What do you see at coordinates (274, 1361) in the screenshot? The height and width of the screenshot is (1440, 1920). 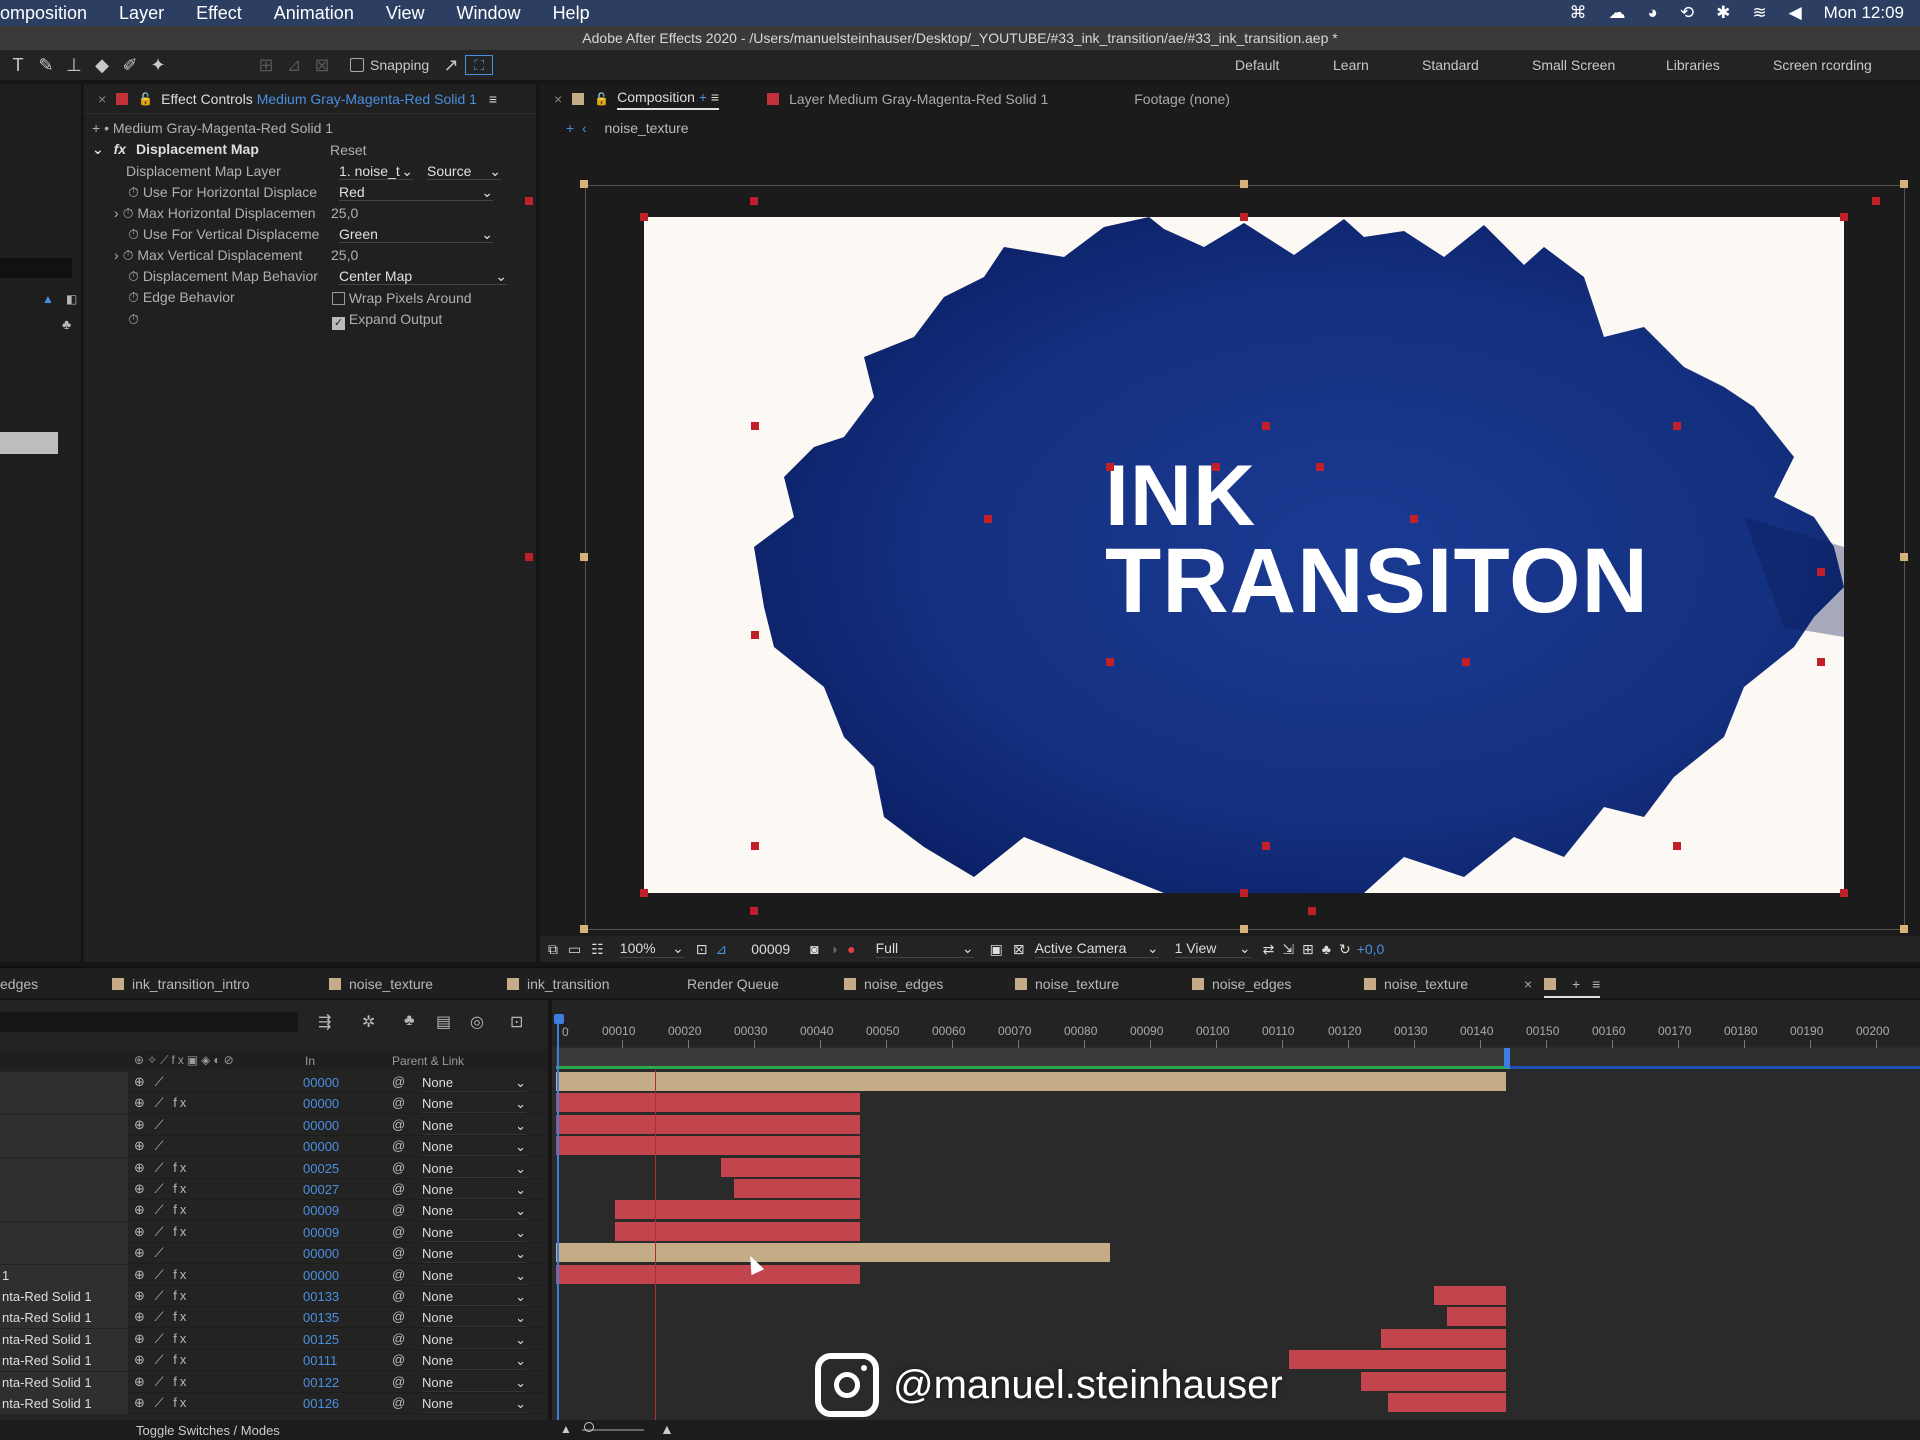 I see `table-row: nta-Red Solid 1 ⊕ ⟋ fx 00111 @ None ⌄` at bounding box center [274, 1361].